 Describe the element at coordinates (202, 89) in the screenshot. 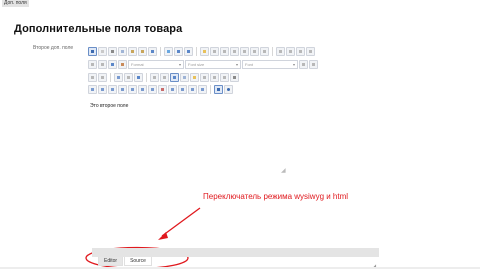

I see `preview-icon` at that location.